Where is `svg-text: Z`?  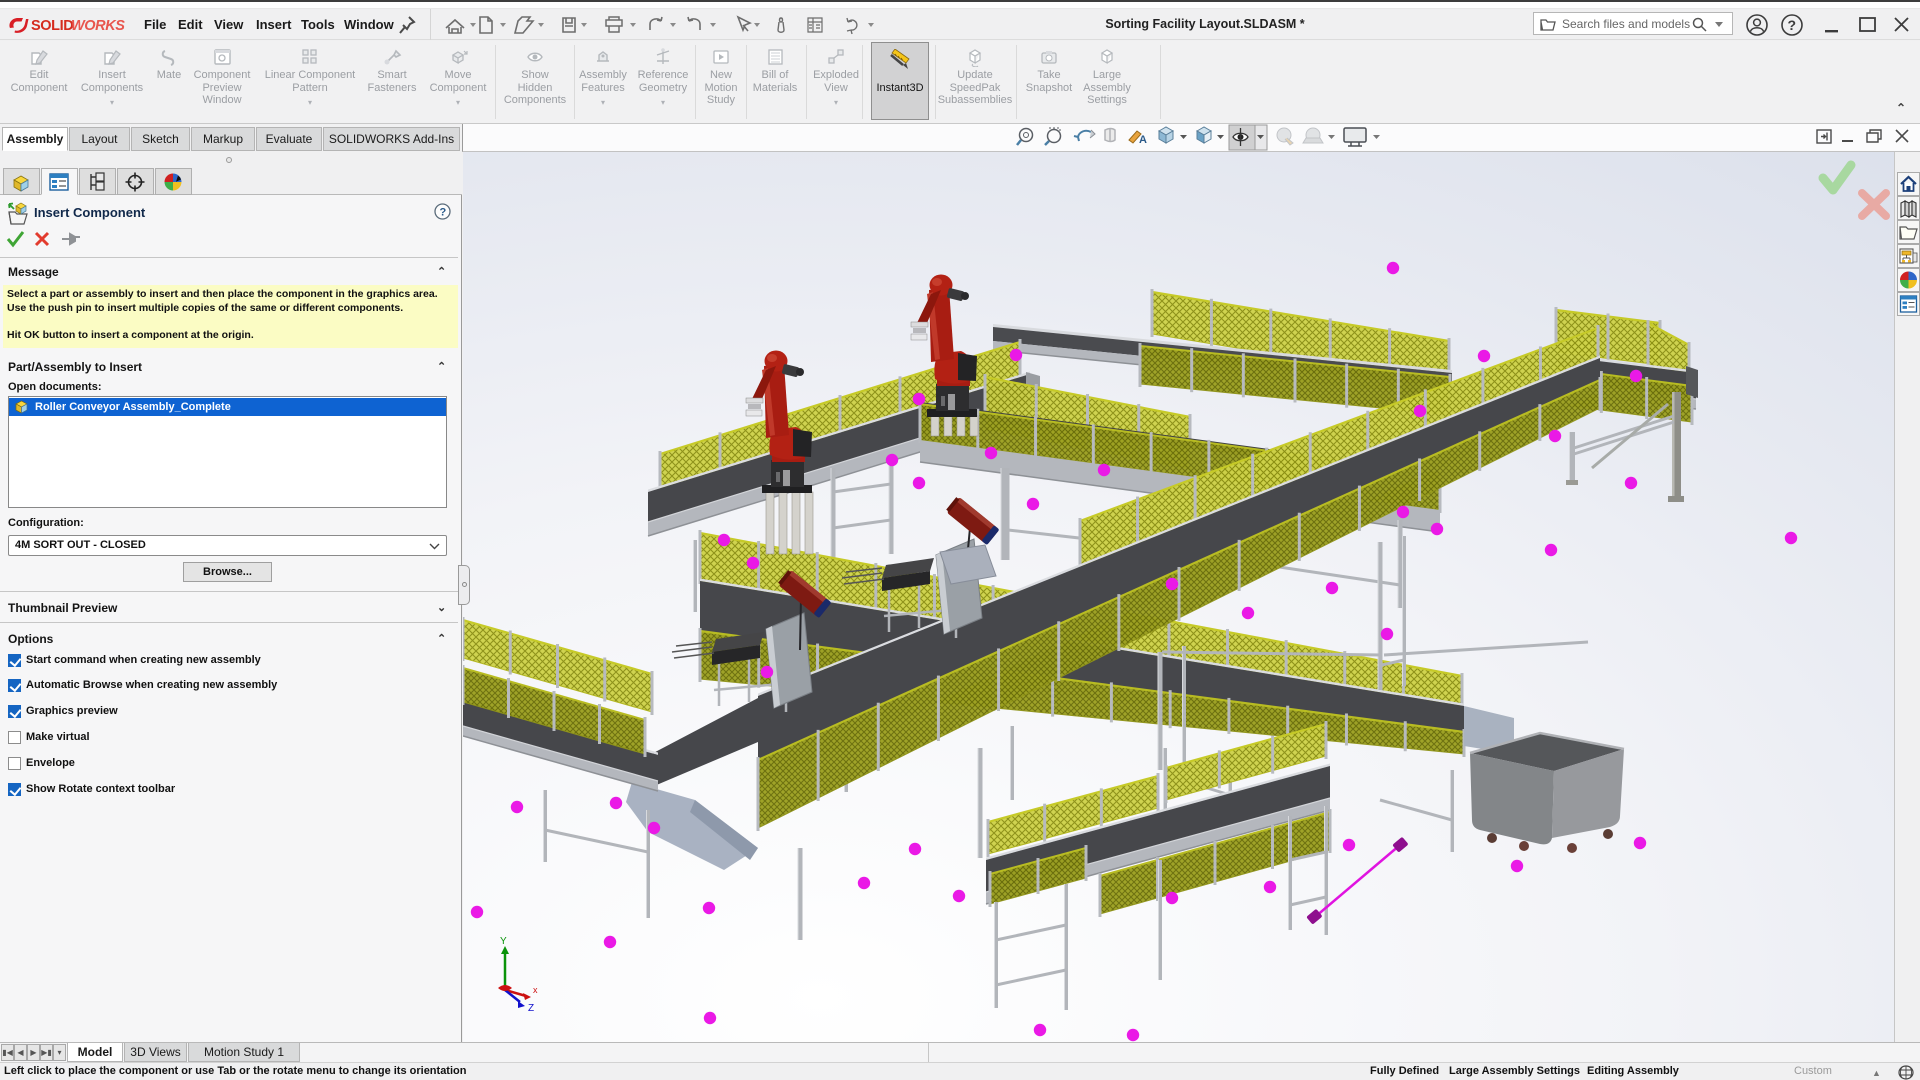 svg-text: Z is located at coordinates (531, 1008).